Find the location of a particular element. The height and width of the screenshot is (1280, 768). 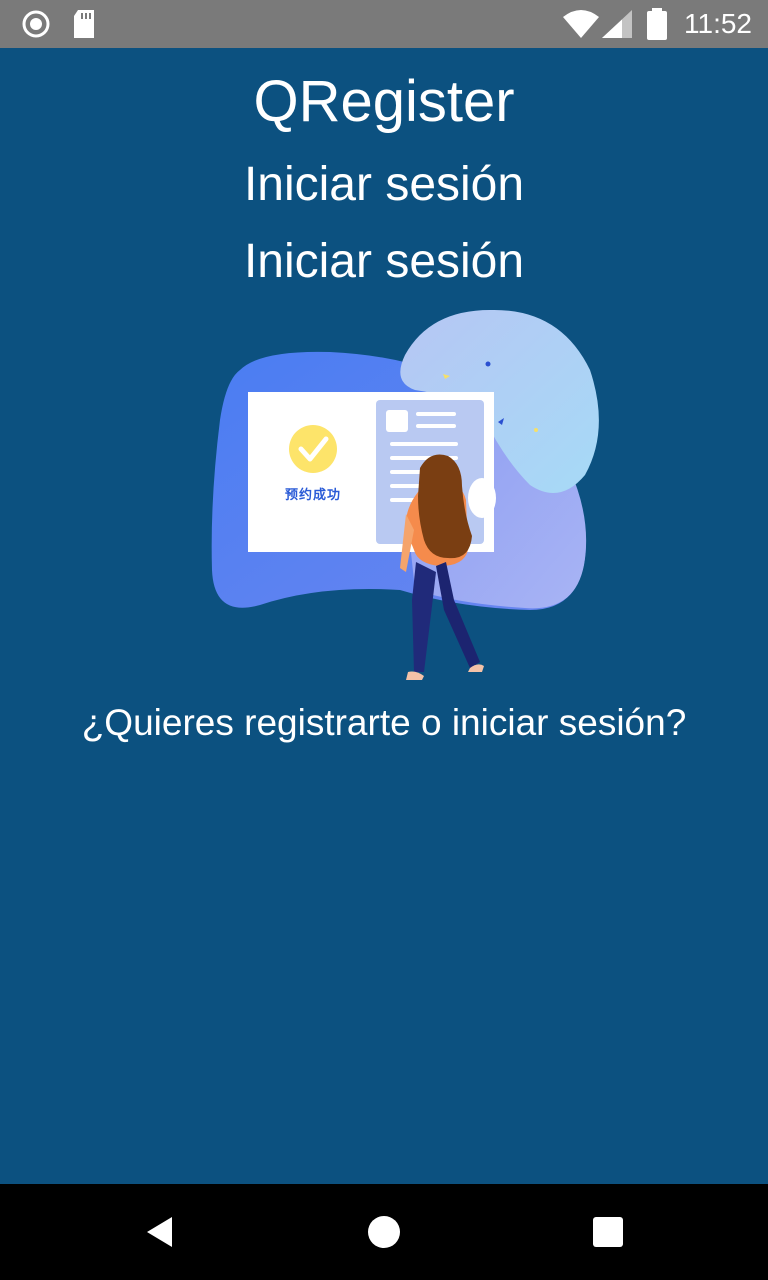

back-icon is located at coordinates (159, 1232).